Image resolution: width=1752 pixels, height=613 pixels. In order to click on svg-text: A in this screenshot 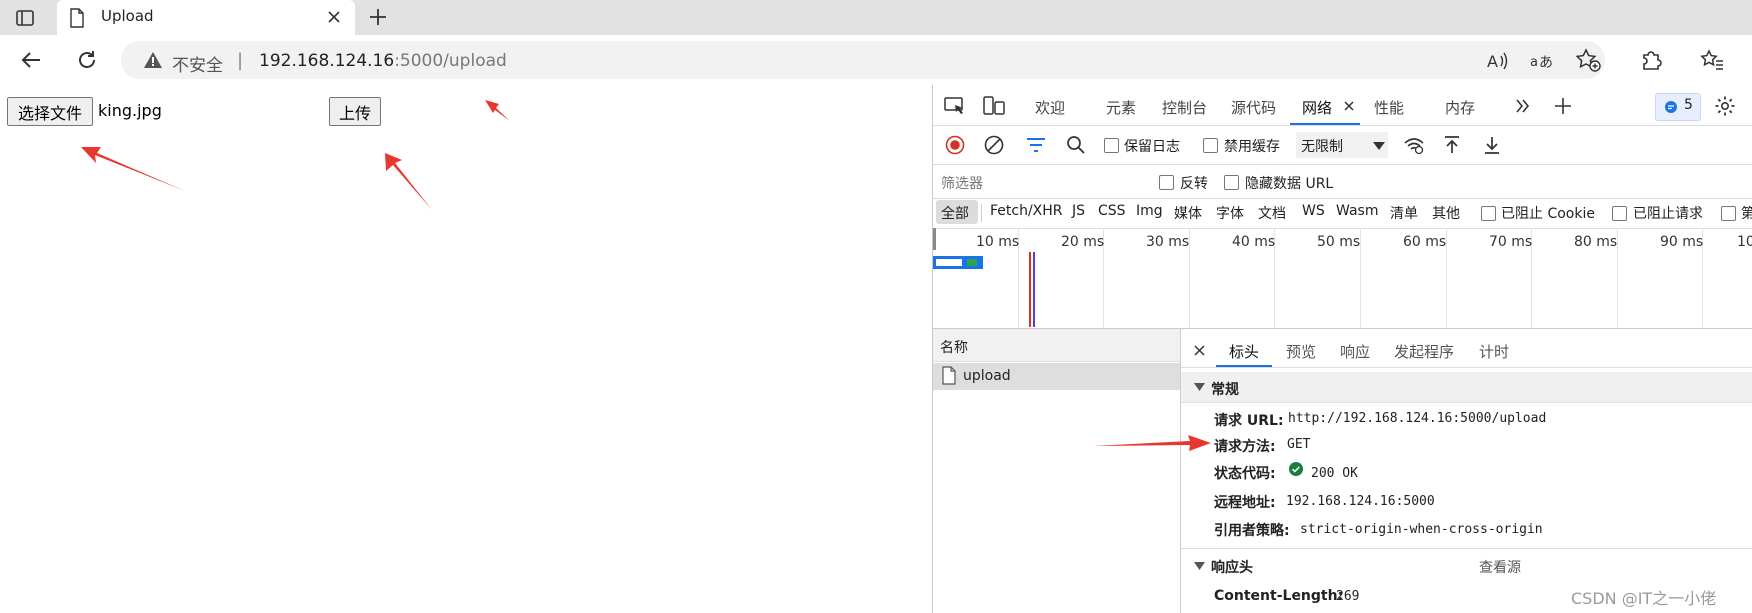, I will do `click(1492, 61)`.